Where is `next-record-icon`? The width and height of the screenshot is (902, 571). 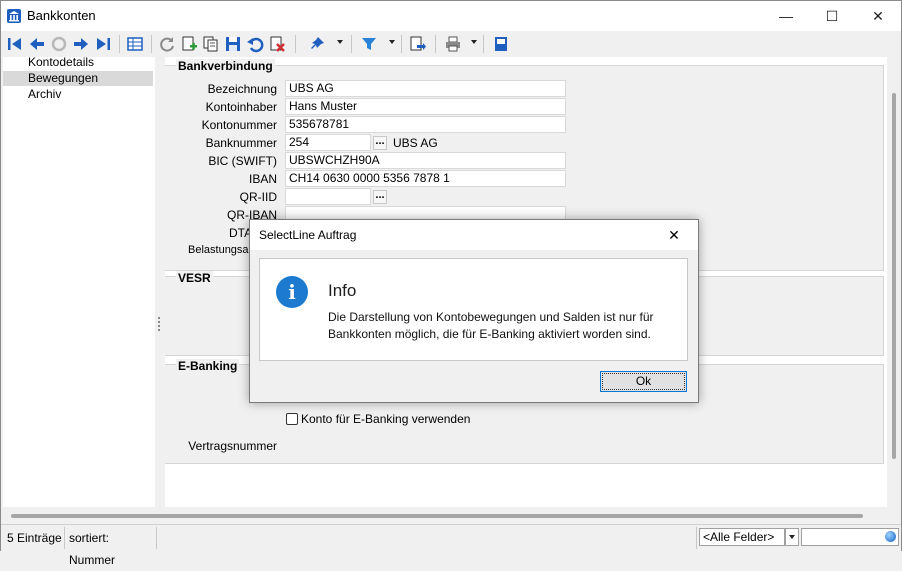
next-record-icon is located at coordinates (81, 44).